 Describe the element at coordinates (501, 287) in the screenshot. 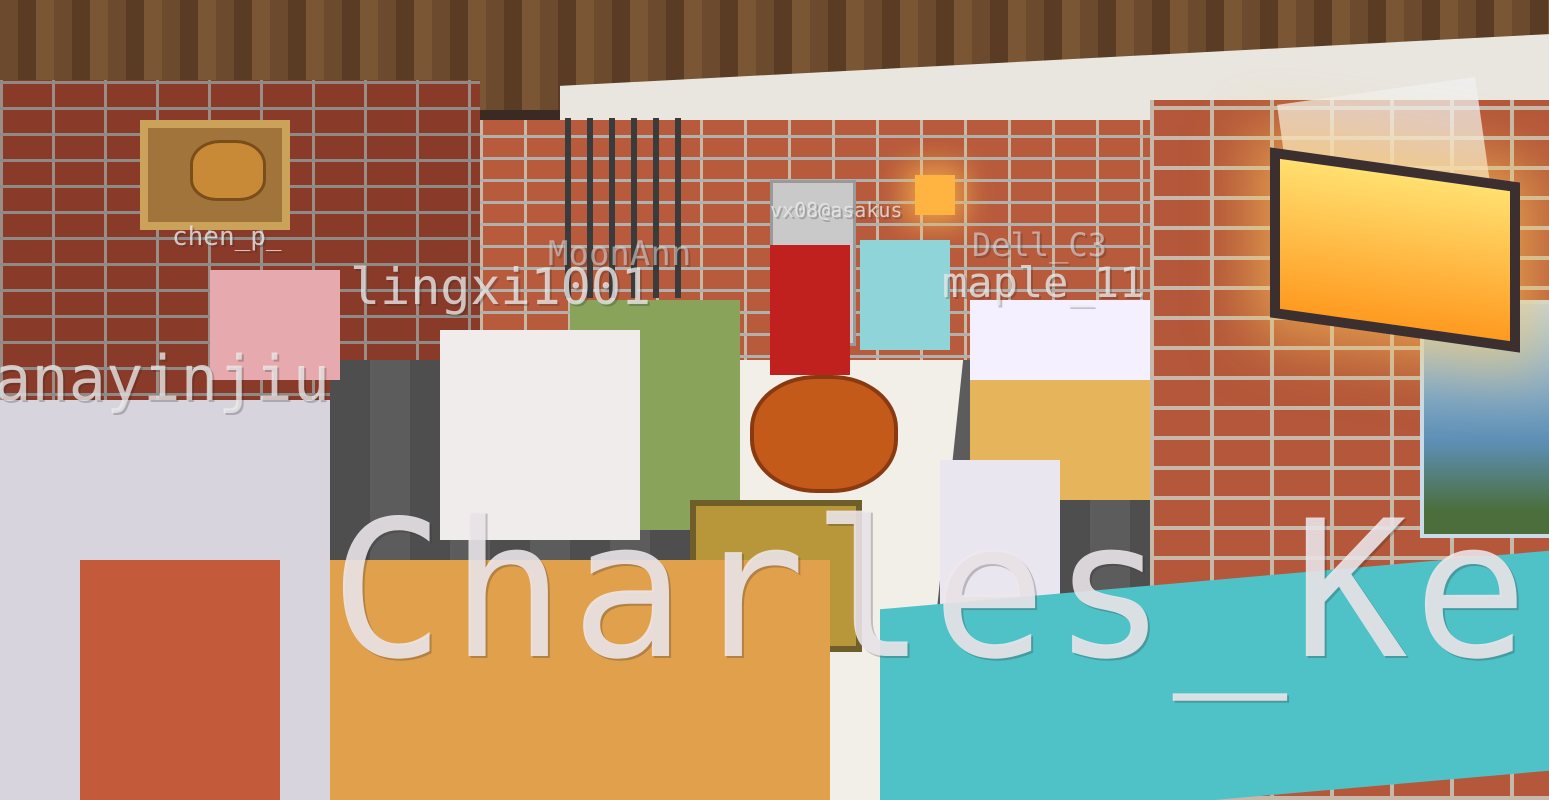

I see `nametag-lingxi: lingxi1001` at that location.